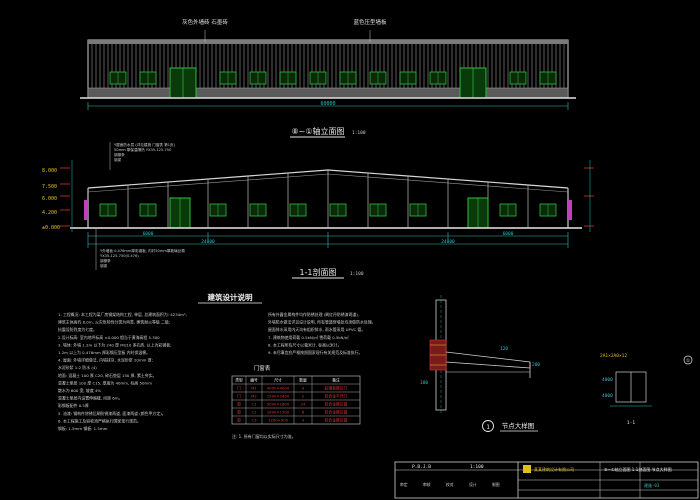 Image resolution: width=700 pixels, height=500 pixels. What do you see at coordinates (427, 484) in the screenshot?
I see `title-role: 审核` at bounding box center [427, 484].